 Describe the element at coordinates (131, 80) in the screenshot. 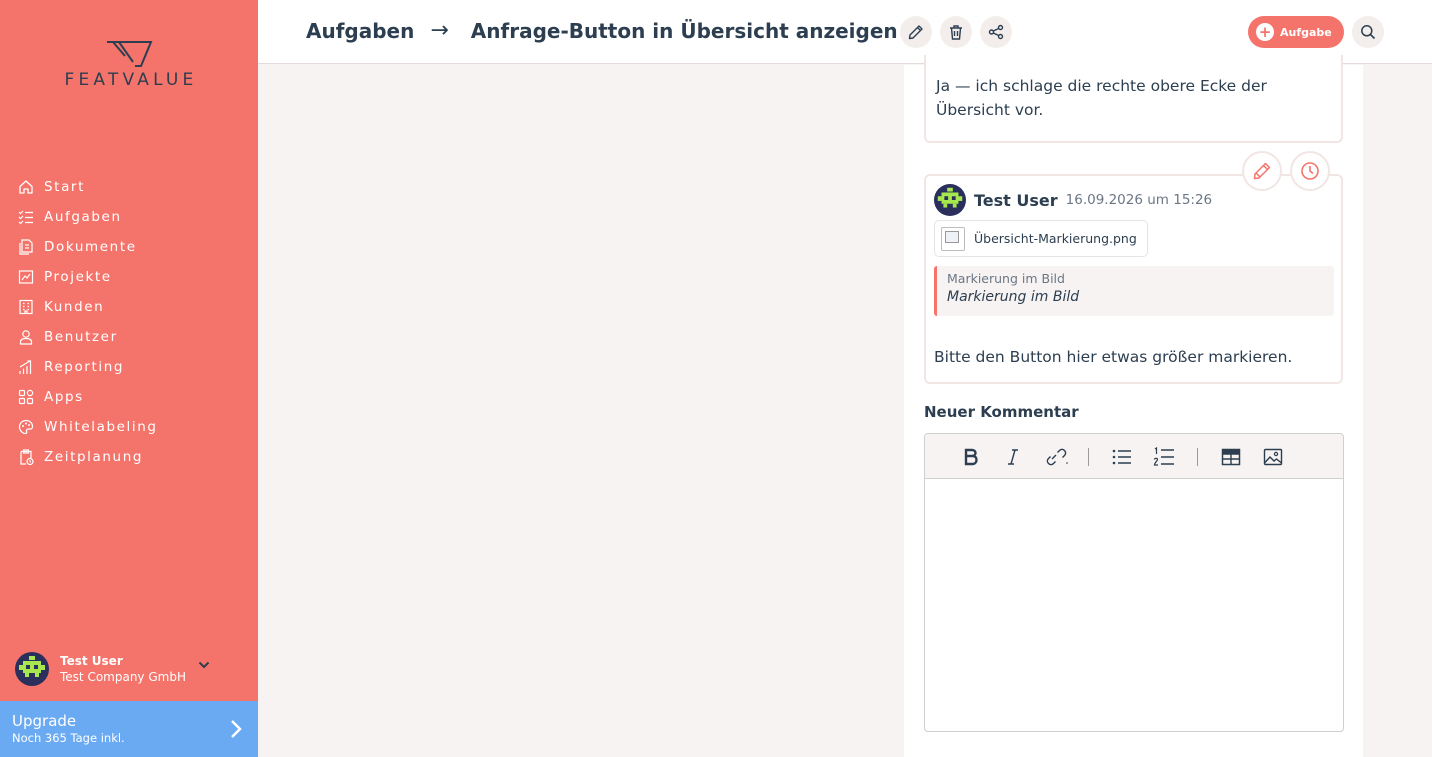

I see `logo-text: FEATVALUE` at that location.